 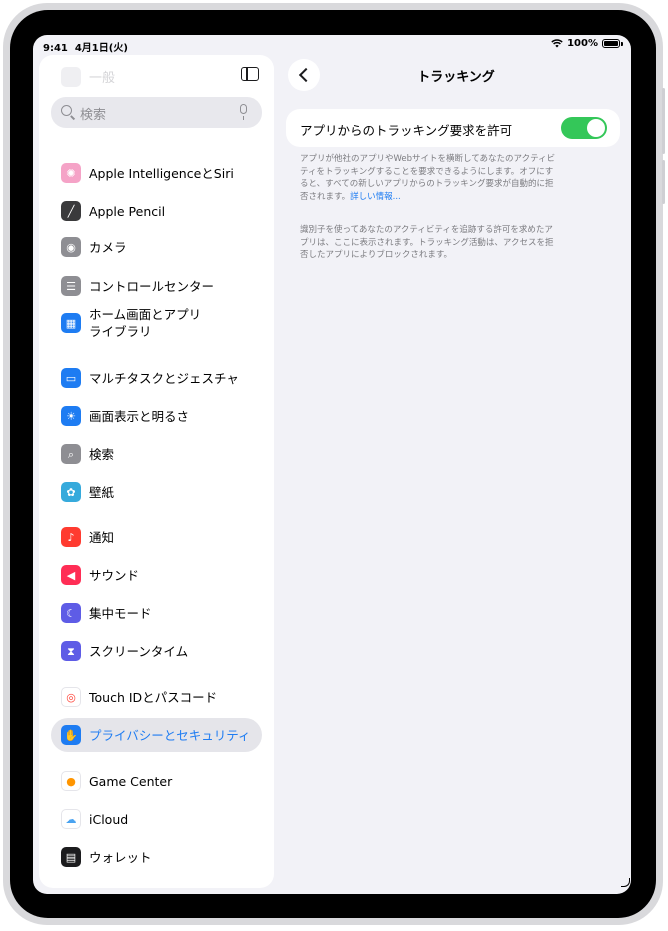 What do you see at coordinates (102, 78) in the screenshot?
I see `sidebar-faded-title: 一般` at bounding box center [102, 78].